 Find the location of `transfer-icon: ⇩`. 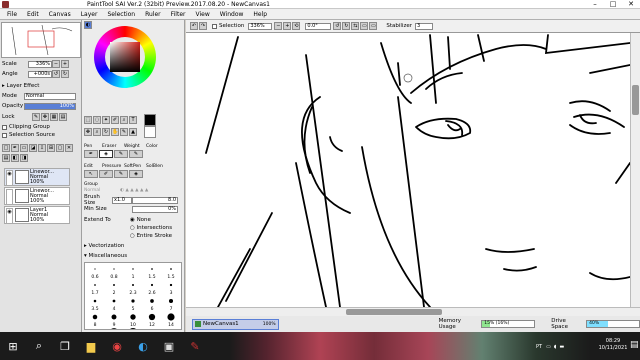

transfer-icon: ⇩ is located at coordinates (42, 148).